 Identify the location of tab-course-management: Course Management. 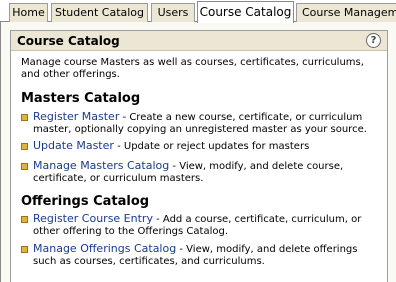
(346, 12).